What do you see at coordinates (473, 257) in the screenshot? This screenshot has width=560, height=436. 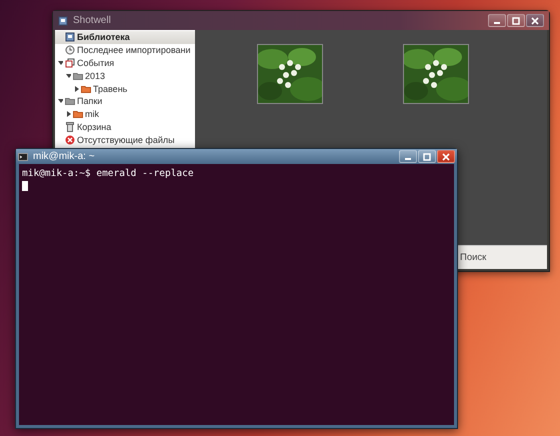 I see `search-label: Поиск` at bounding box center [473, 257].